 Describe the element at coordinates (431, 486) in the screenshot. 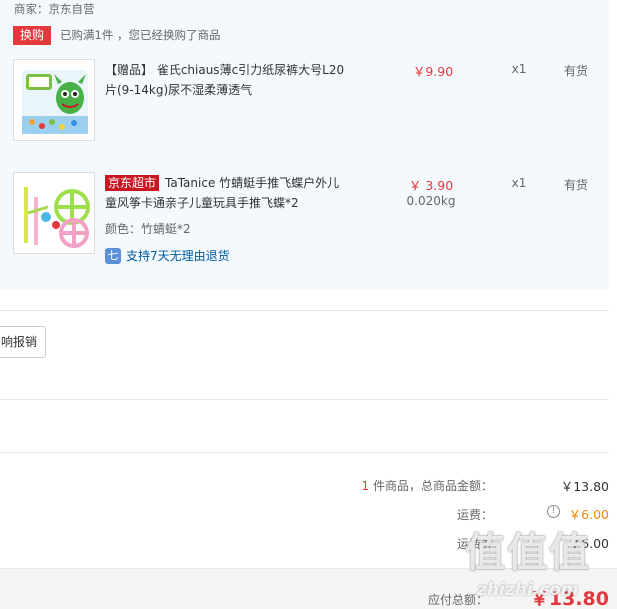

I see `goods-total-label-text: 件商品，总商品金额：` at that location.